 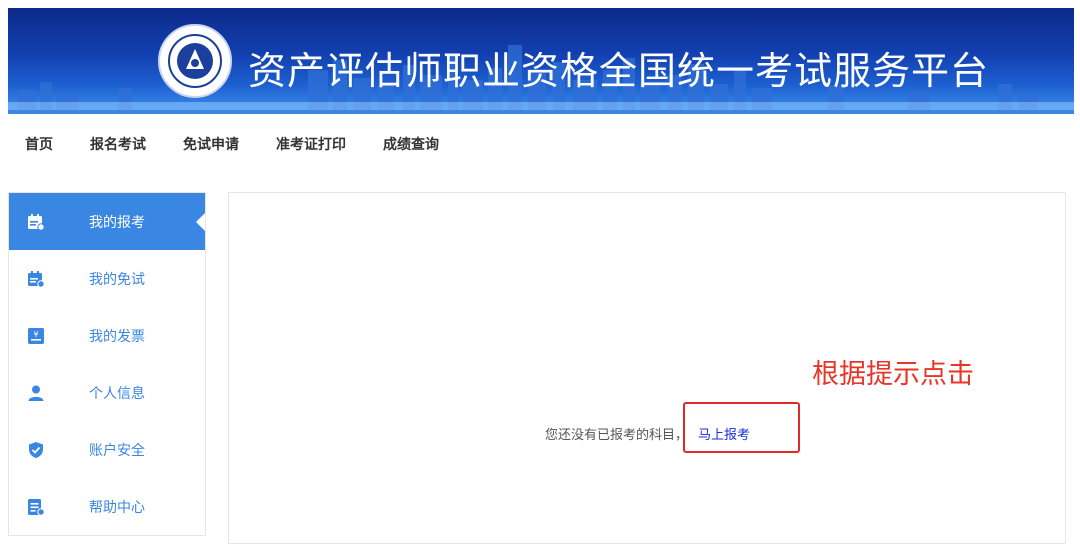 I want to click on sidebar-item-help-center: 帮助中心, so click(x=107, y=506).